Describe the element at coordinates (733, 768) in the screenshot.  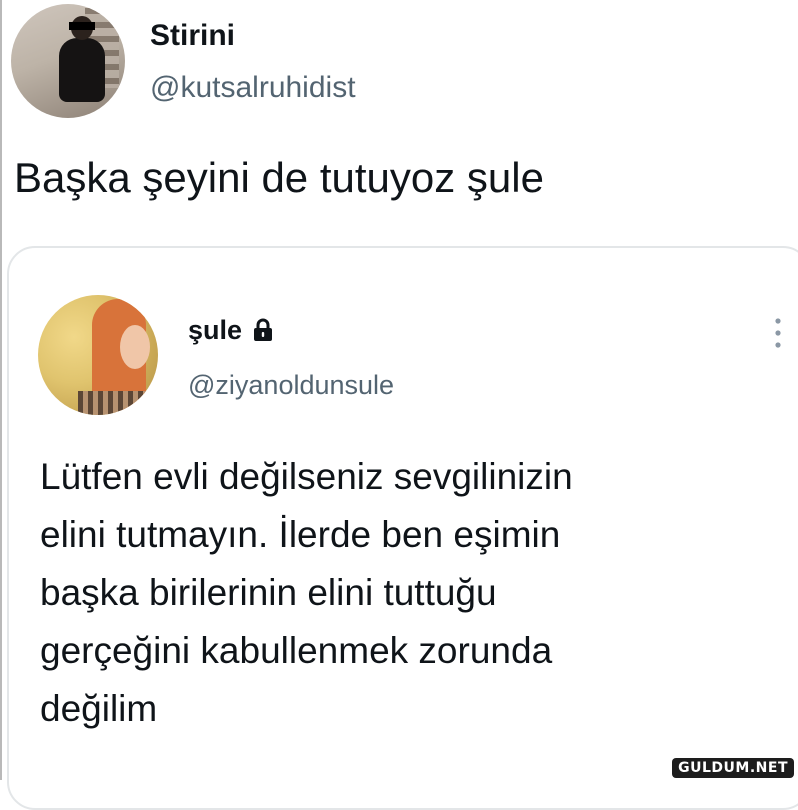
I see `watermark: GULDUM.NET` at that location.